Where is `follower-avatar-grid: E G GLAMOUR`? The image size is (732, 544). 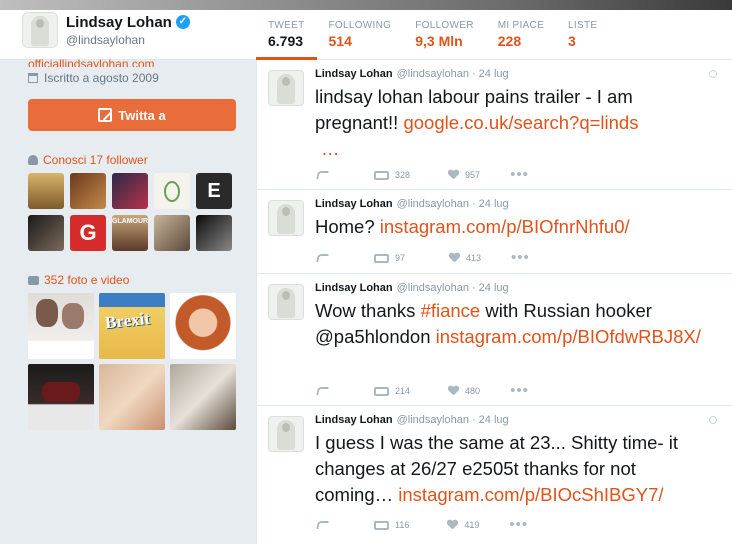
follower-avatar-grid: E G GLAMOUR is located at coordinates (133, 212).